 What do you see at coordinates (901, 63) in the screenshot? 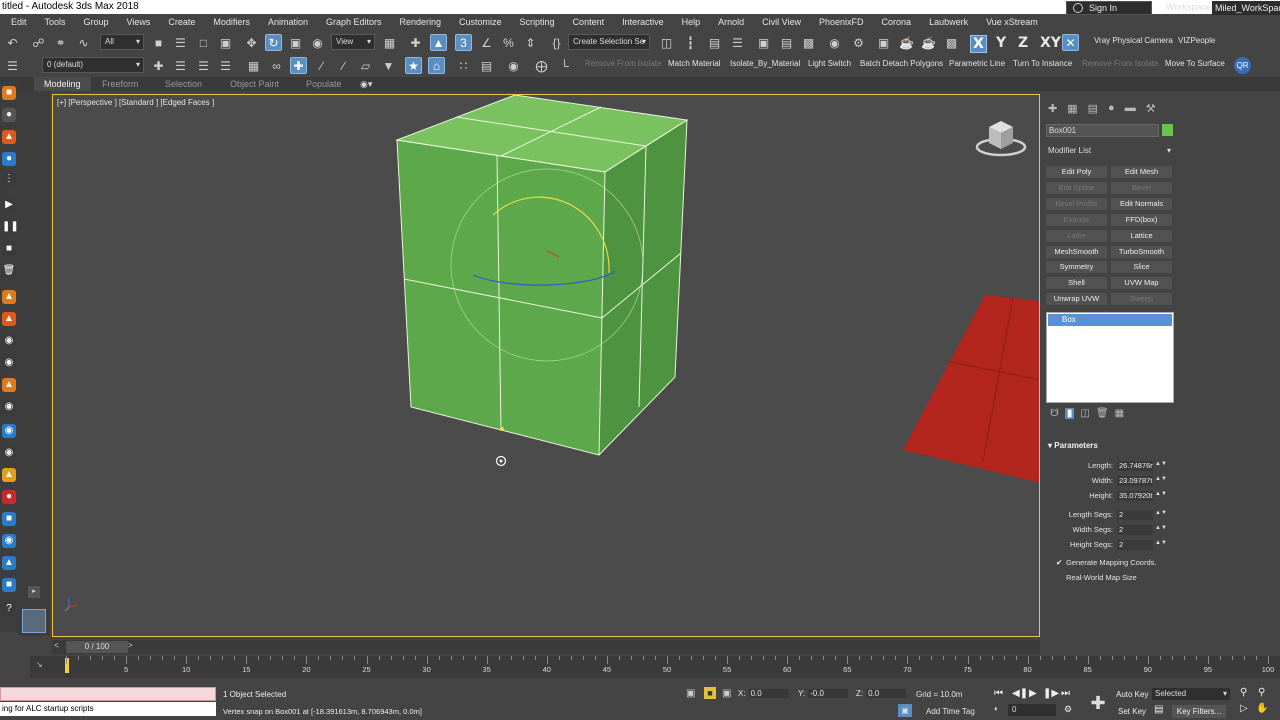
I see `script-button-batch-detach-polygons: Batch Detach Polygons` at bounding box center [901, 63].